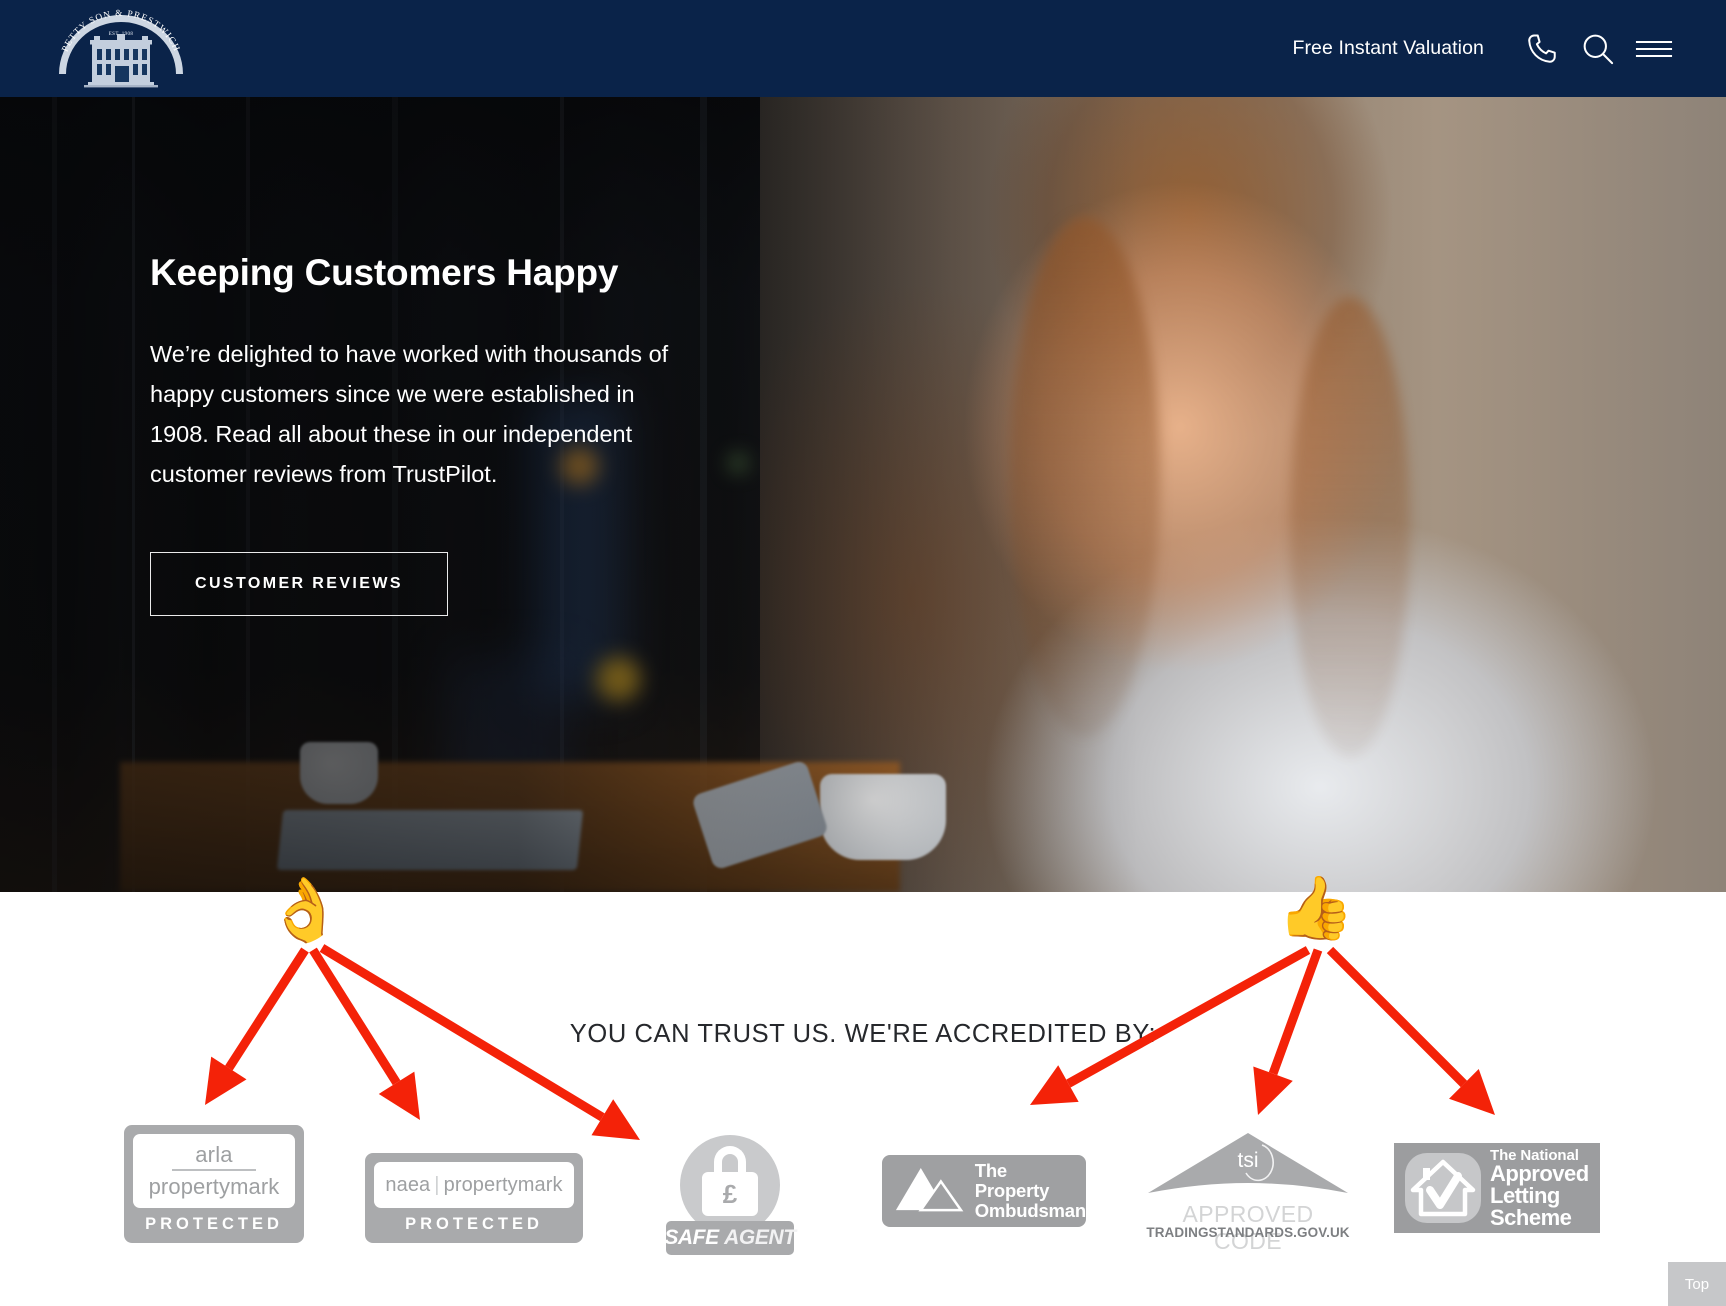  What do you see at coordinates (1542, 49) in the screenshot?
I see `phone-icon` at bounding box center [1542, 49].